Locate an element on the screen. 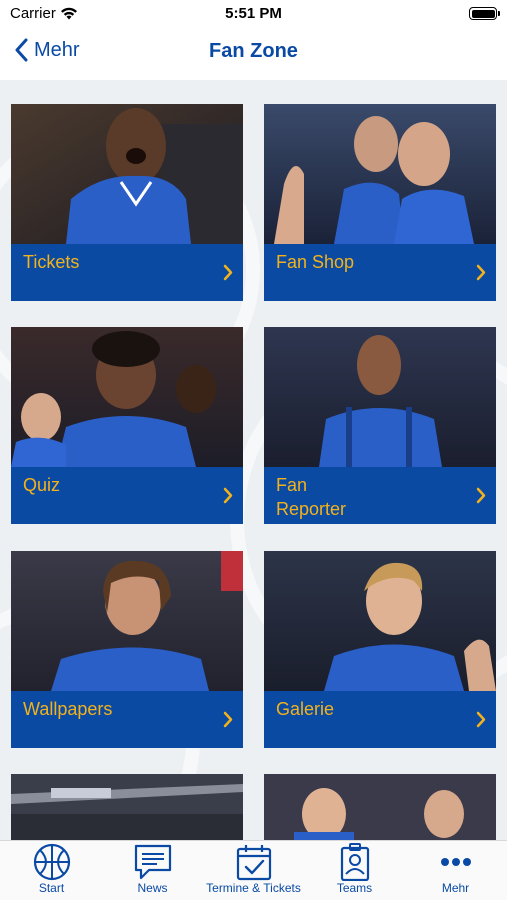 The image size is (507, 900). chat-bubble-icon is located at coordinates (152, 862).